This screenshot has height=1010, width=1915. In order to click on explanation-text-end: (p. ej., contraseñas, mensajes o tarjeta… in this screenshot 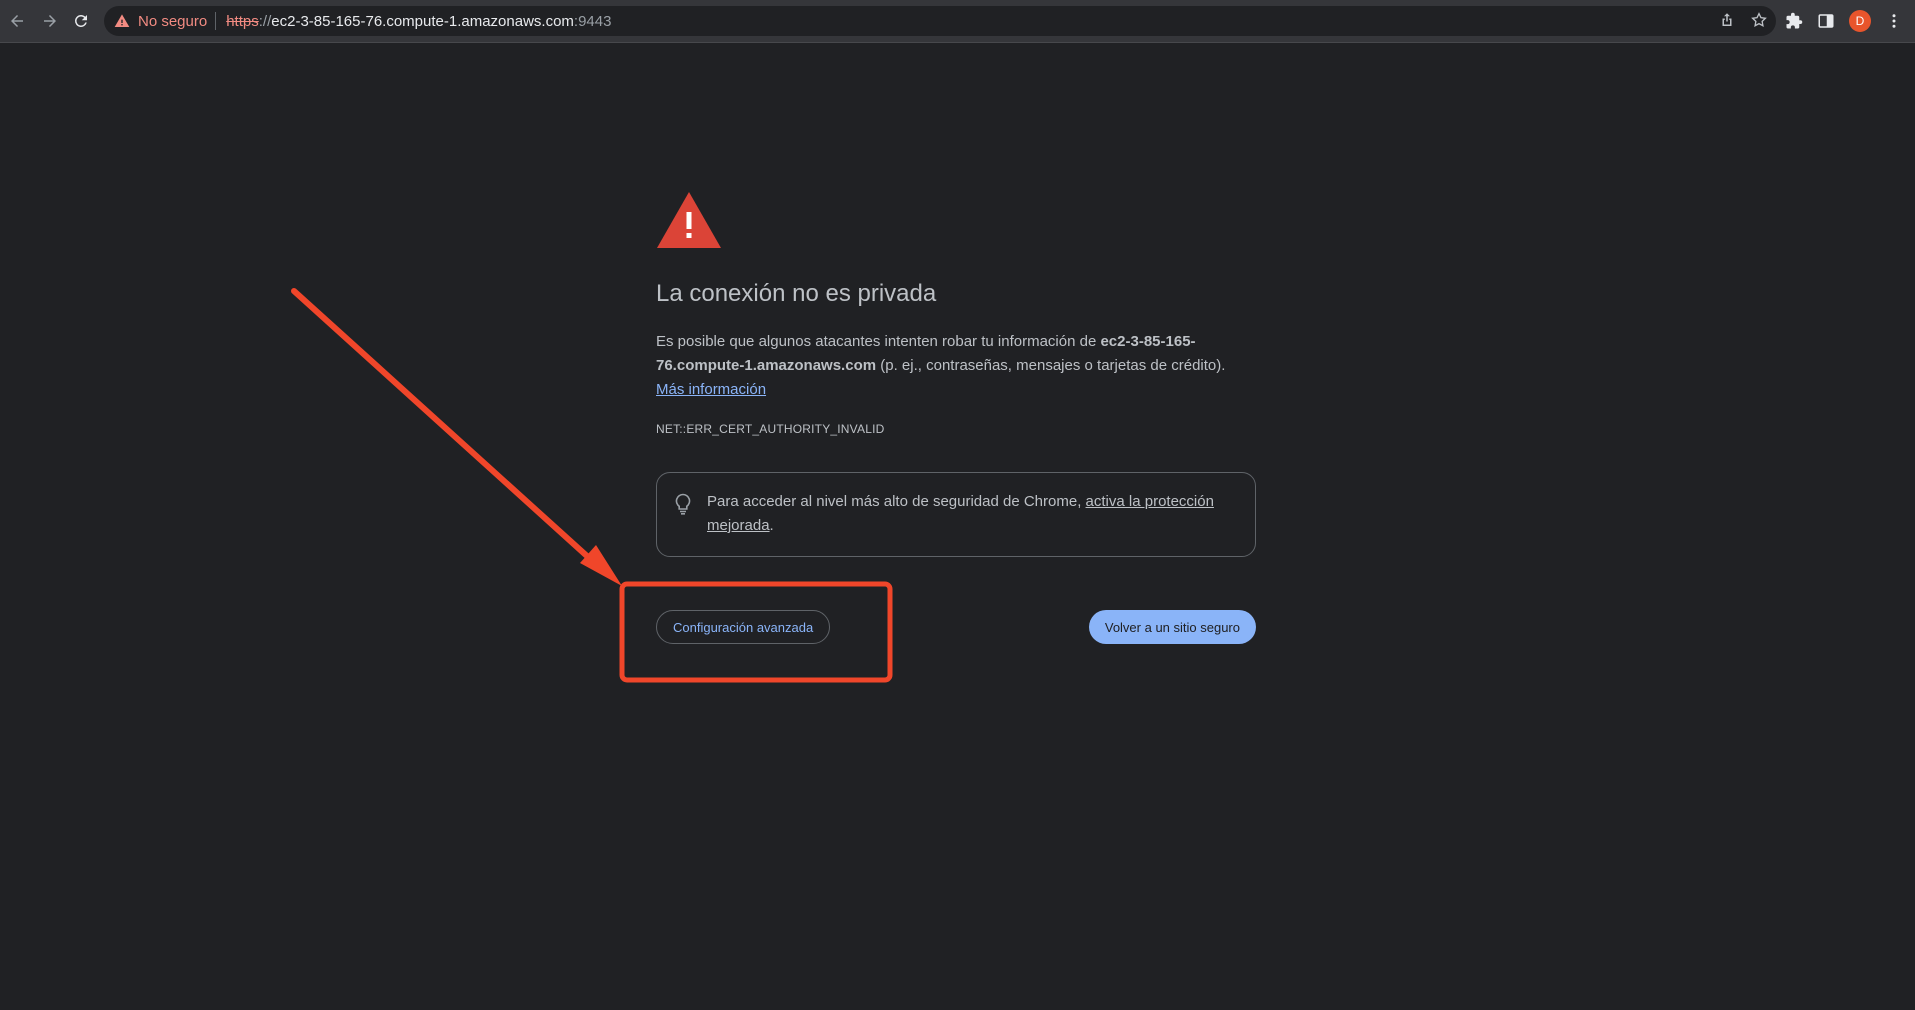, I will do `click(1051, 365)`.